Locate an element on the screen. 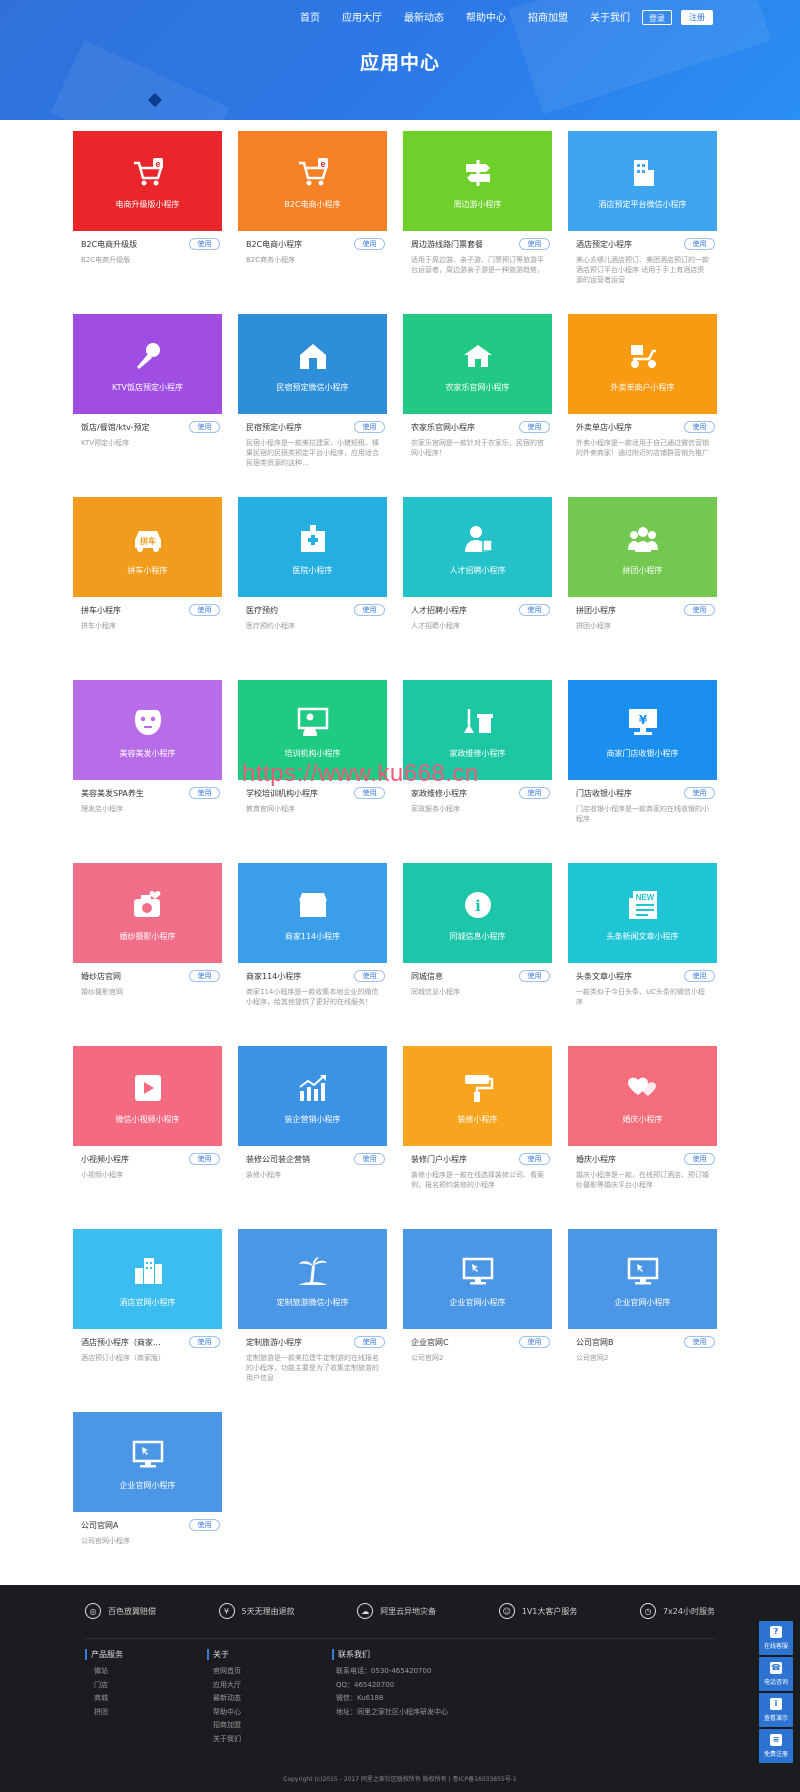  app-tile: 美容美发小程序 is located at coordinates (147, 730).